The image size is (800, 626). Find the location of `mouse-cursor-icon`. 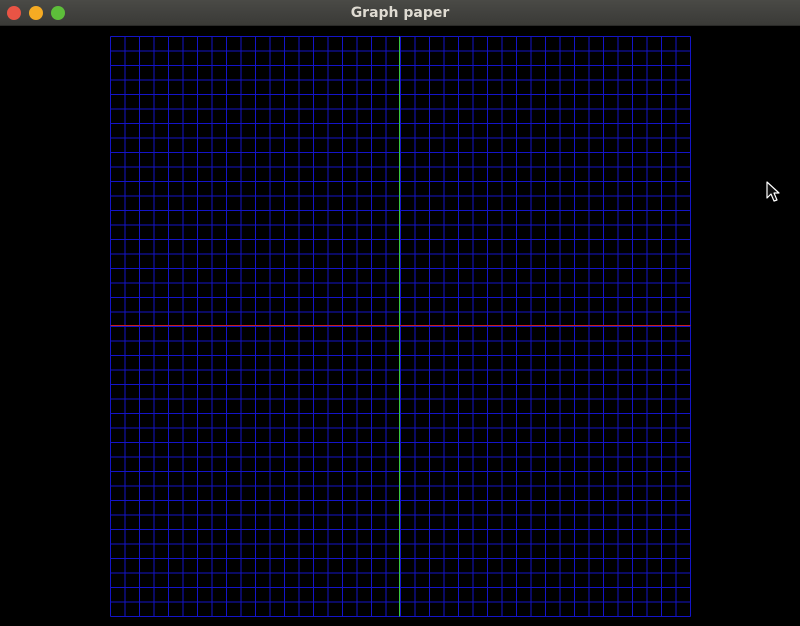

mouse-cursor-icon is located at coordinates (773, 191).